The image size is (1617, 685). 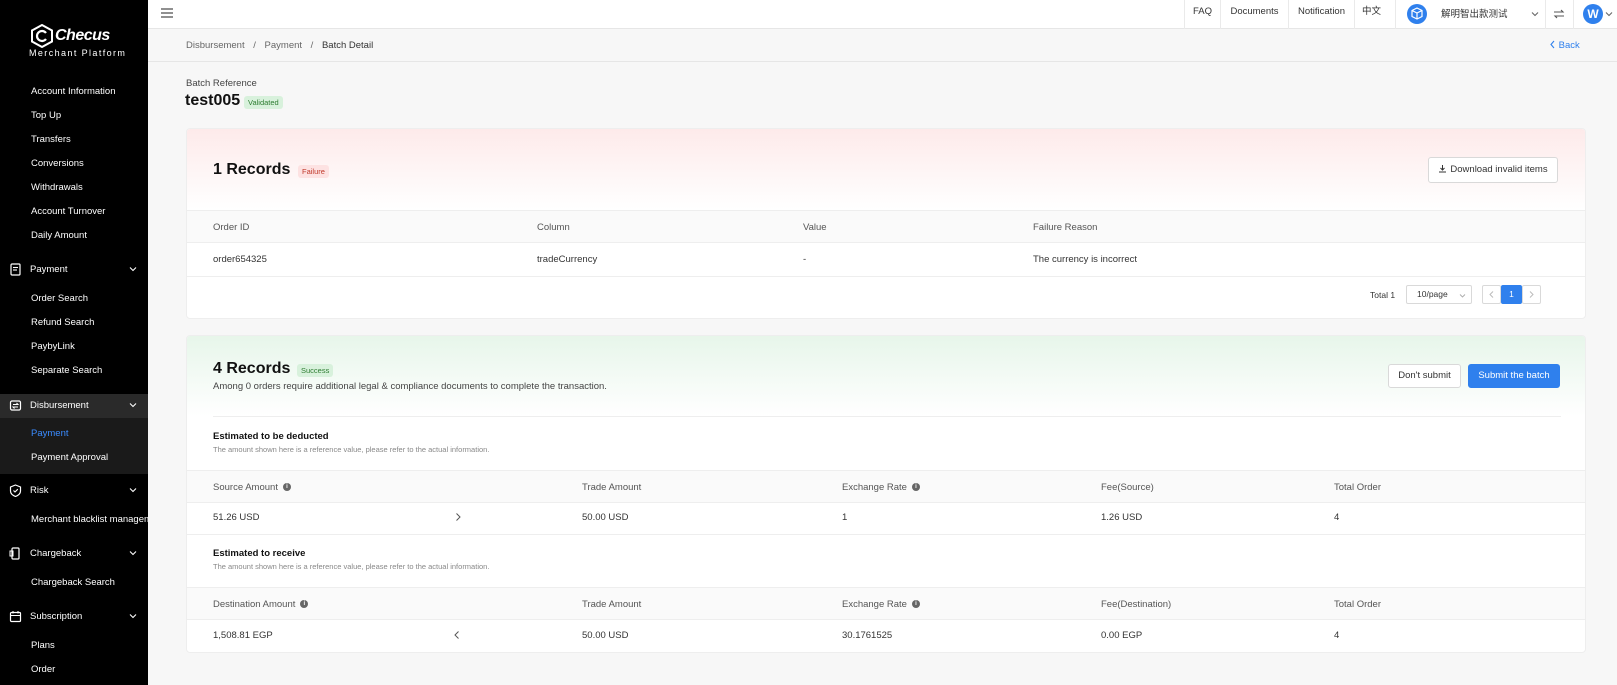 I want to click on download-label: Download invalid items, so click(x=1499, y=169).